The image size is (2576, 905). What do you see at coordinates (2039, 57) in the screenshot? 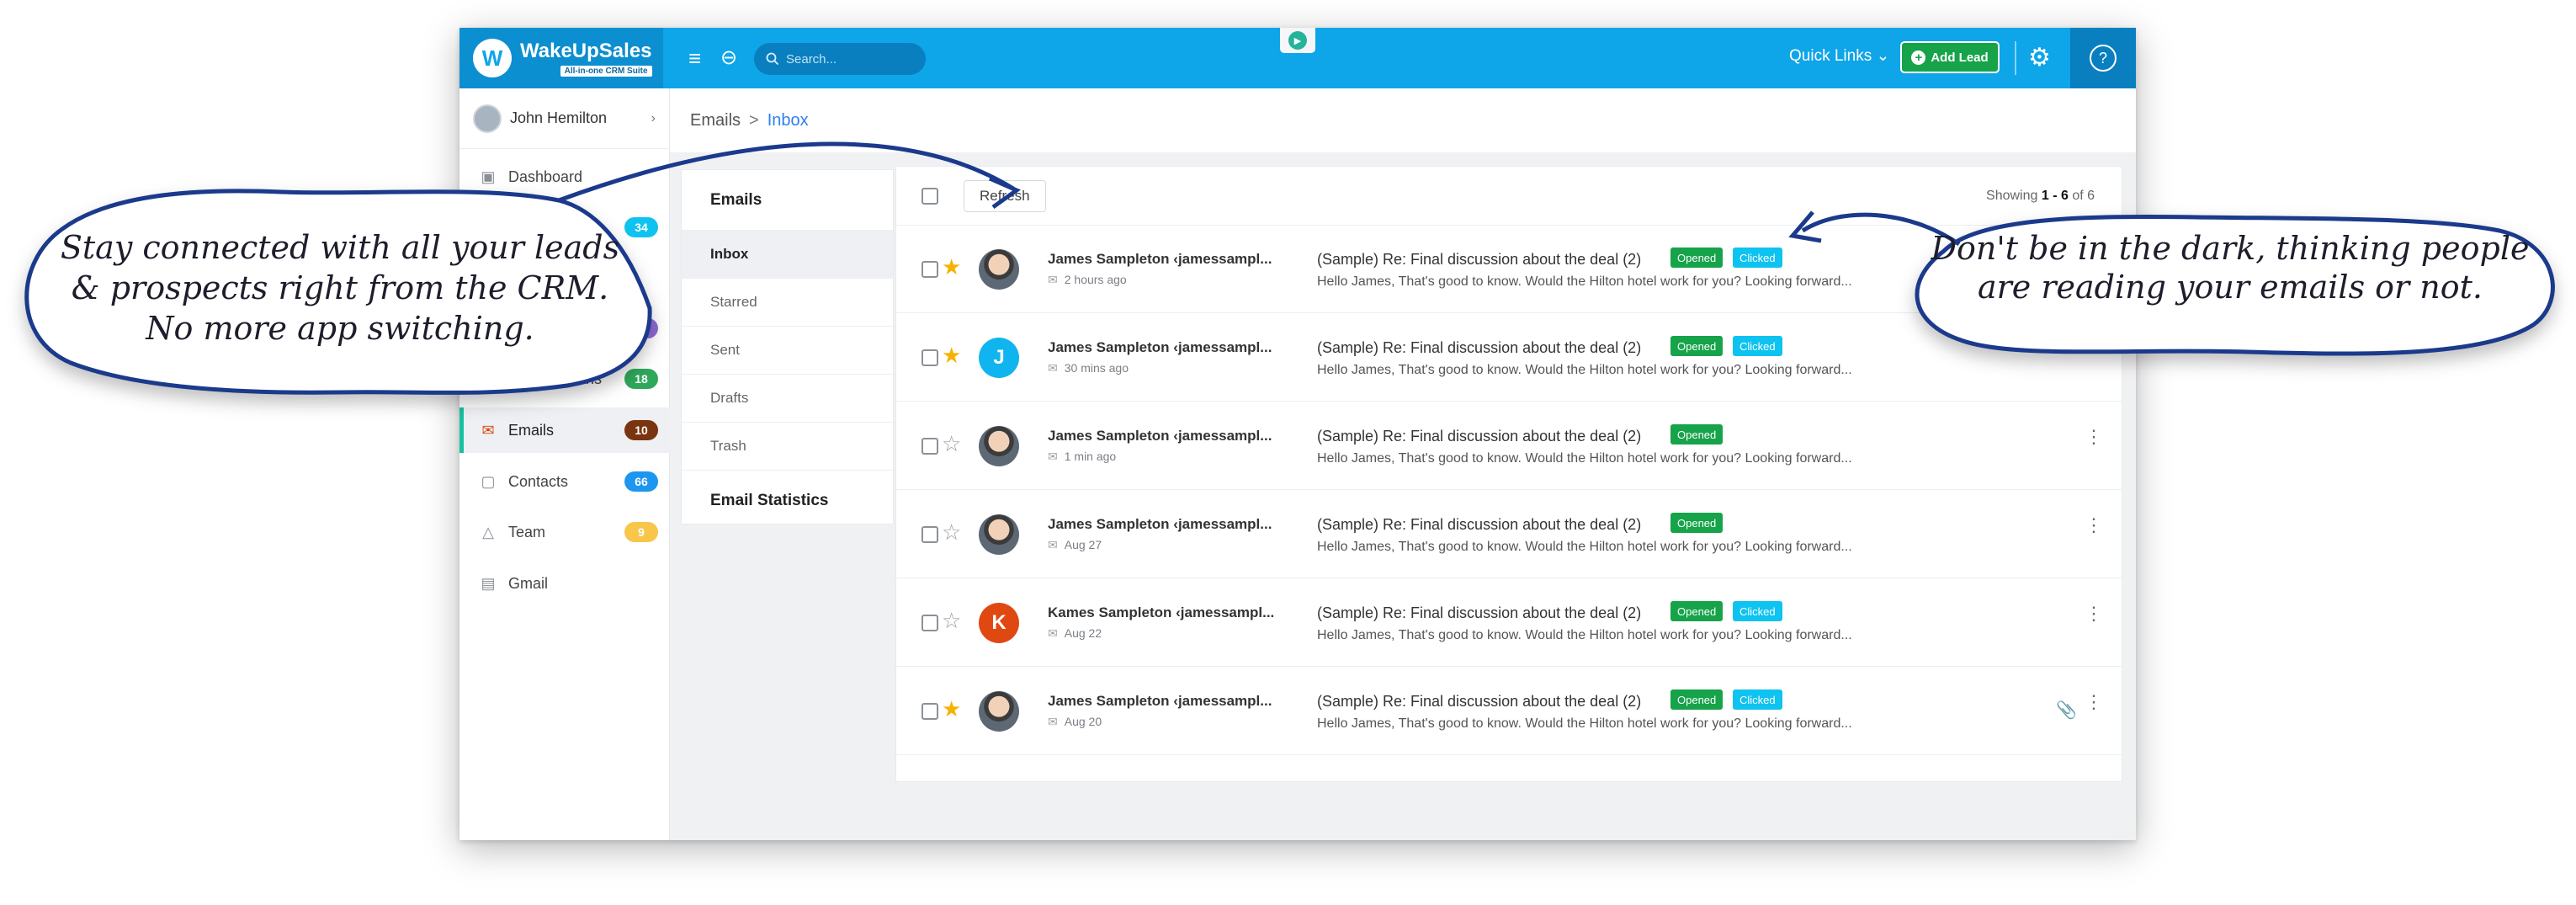
I see `settings-gear-icon: ⚙` at bounding box center [2039, 57].